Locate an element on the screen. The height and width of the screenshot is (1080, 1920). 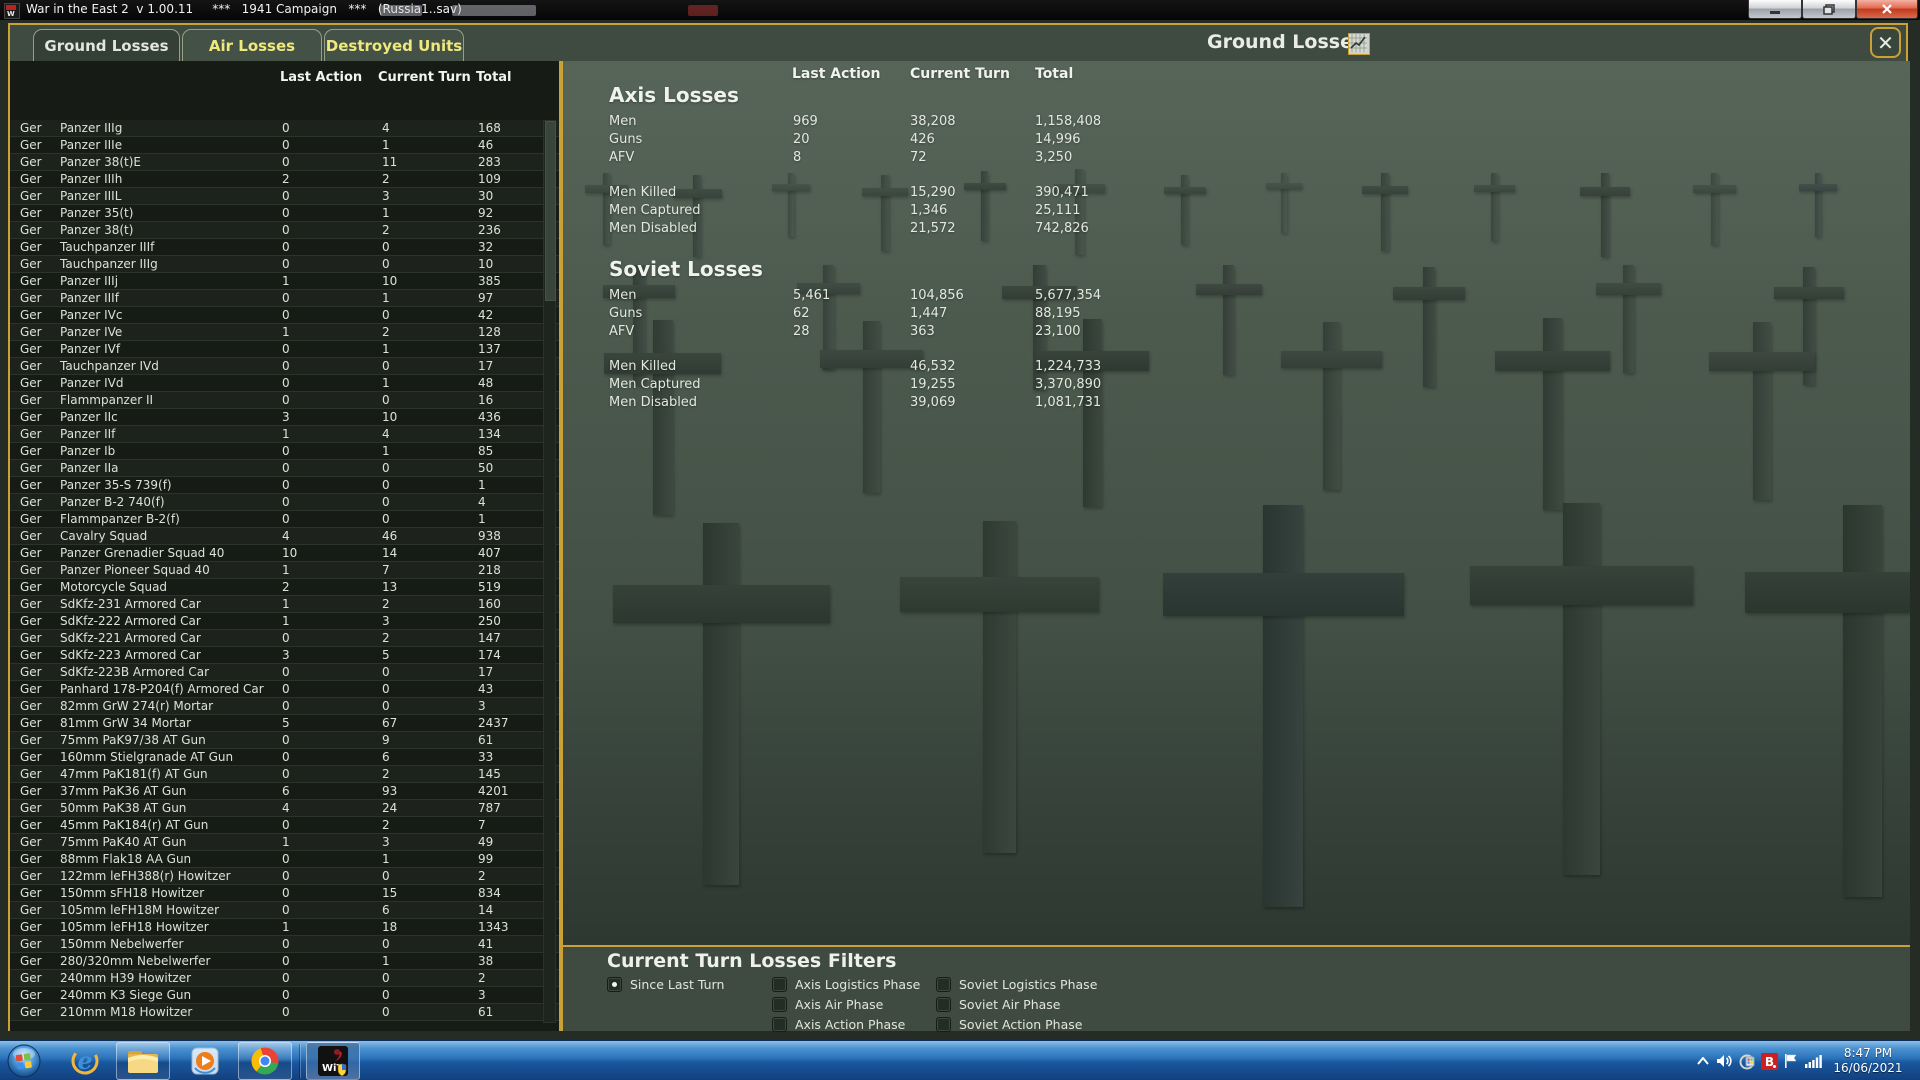
close-window-button is located at coordinates (1887, 9).